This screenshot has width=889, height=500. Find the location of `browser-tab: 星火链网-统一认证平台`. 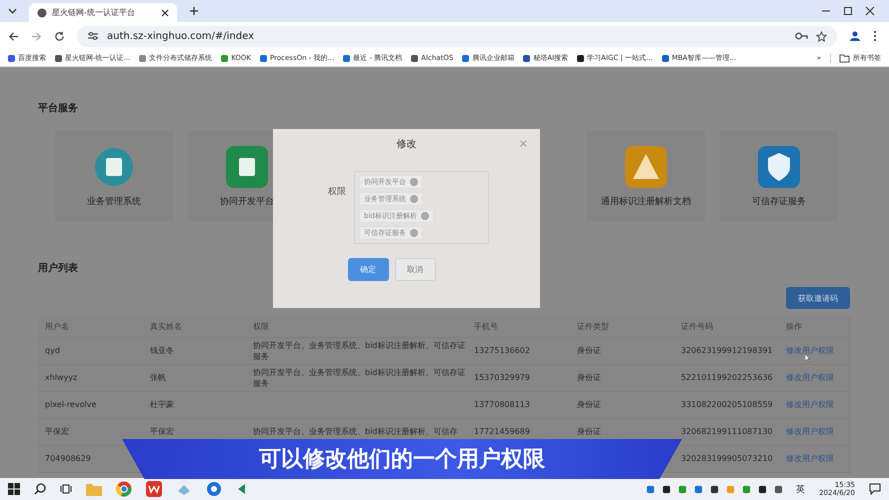

browser-tab: 星火链网-统一认证平台 is located at coordinates (103, 12).